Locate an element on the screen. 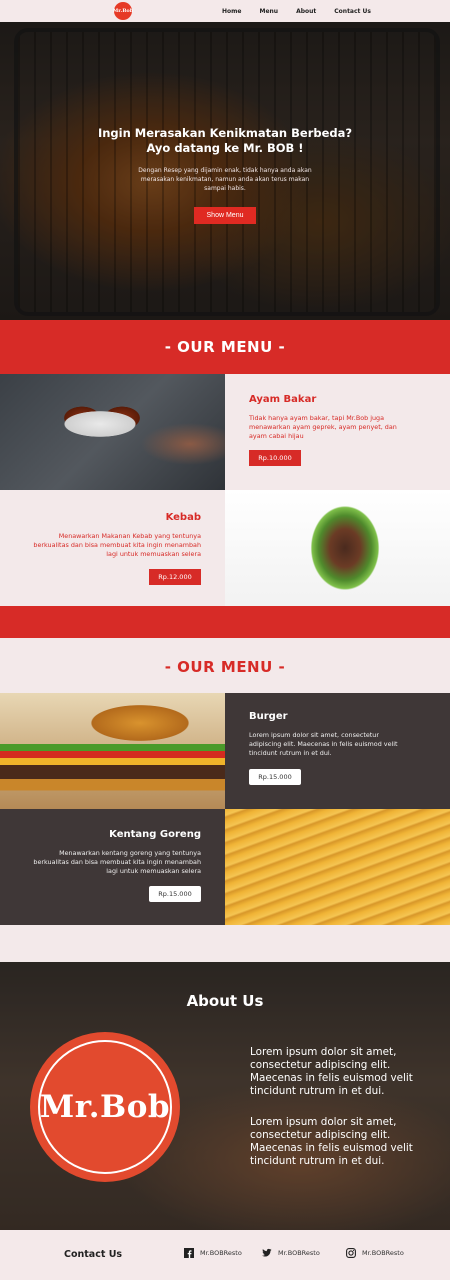  footer-title: Contact Us is located at coordinates (93, 1254).